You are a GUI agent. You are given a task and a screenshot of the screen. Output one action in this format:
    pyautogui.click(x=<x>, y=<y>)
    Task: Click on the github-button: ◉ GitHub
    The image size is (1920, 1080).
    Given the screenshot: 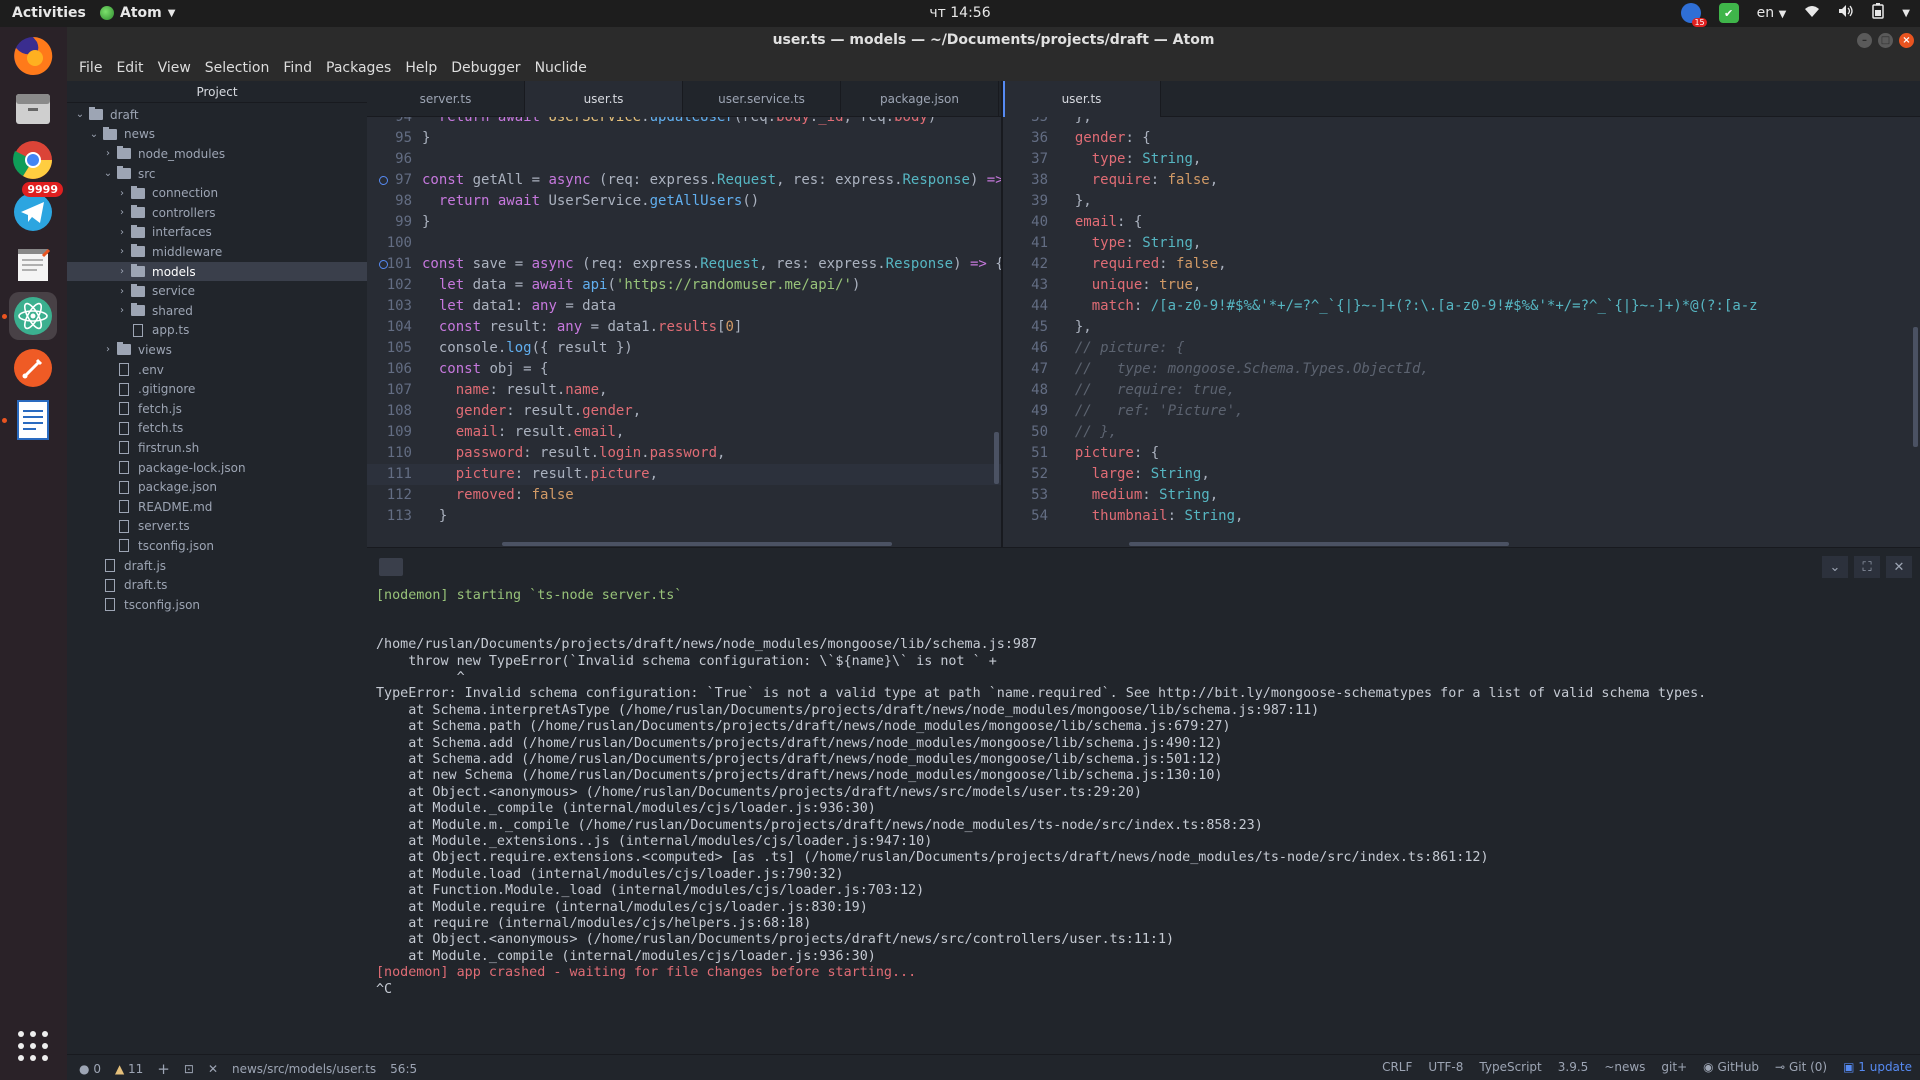 What is the action you would take?
    pyautogui.click(x=1731, y=1067)
    